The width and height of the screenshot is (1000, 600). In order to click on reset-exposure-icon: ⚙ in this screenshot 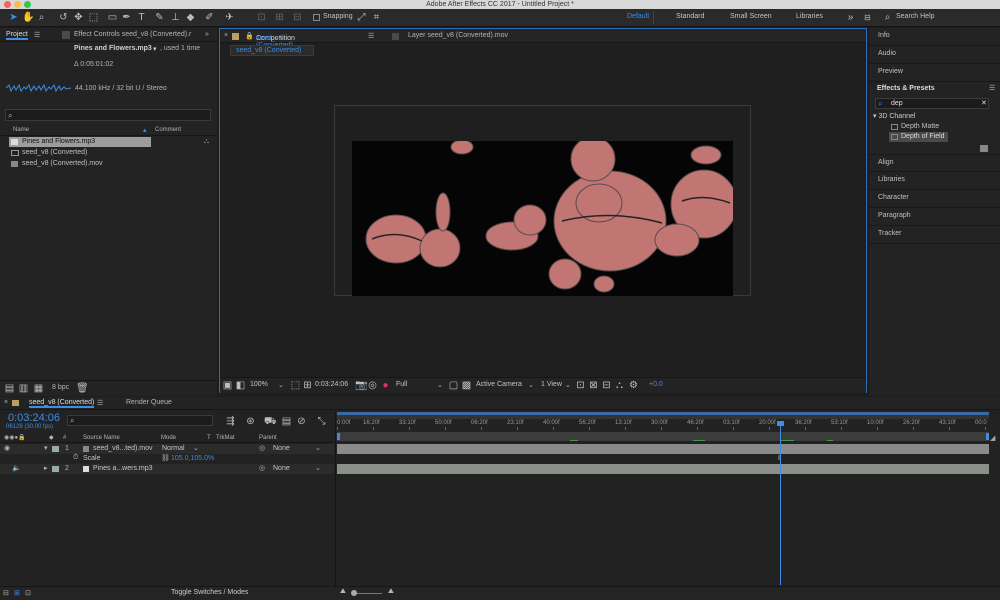, I will do `click(633, 385)`.